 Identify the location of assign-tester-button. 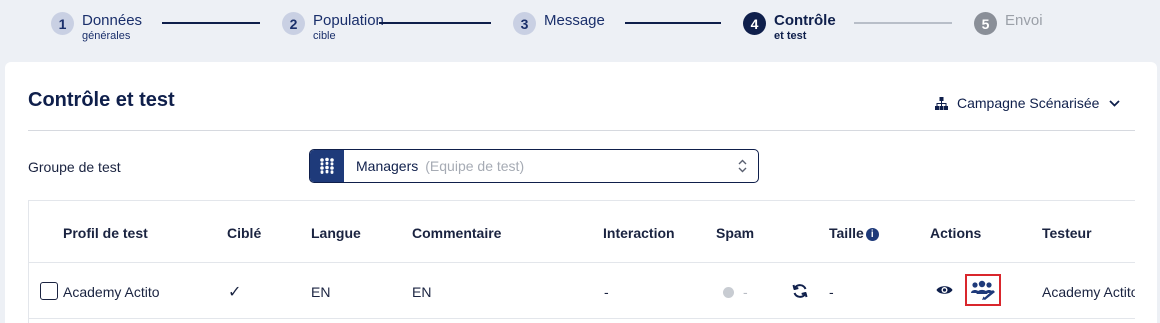
(983, 290).